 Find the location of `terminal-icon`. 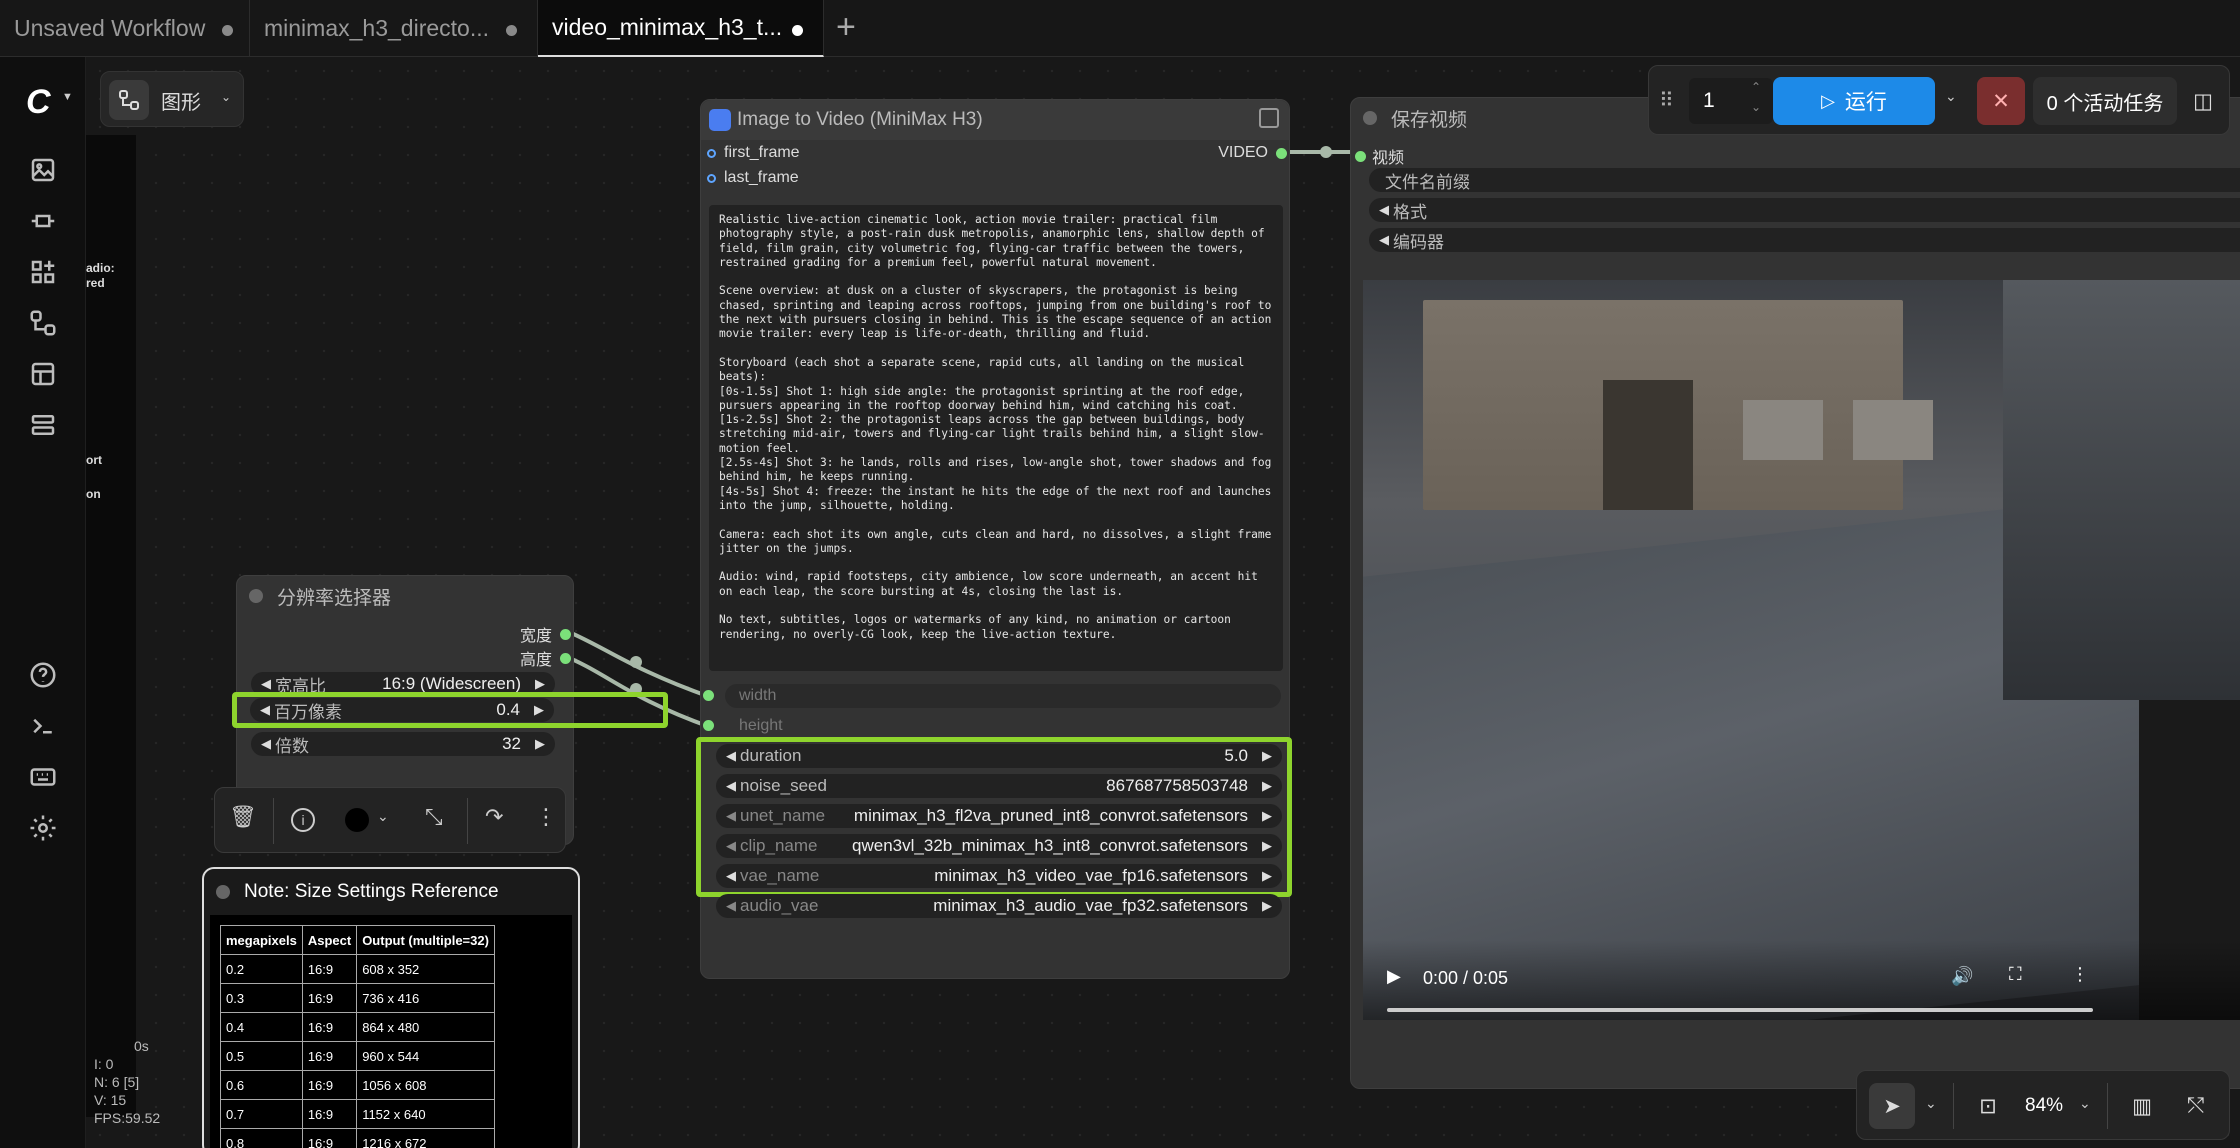

terminal-icon is located at coordinates (43, 726).